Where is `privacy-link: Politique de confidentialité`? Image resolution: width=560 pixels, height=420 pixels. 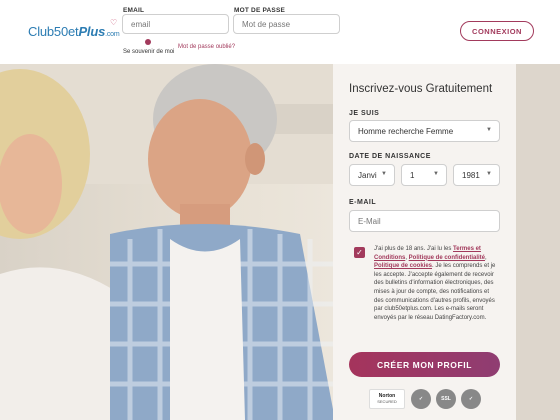 privacy-link: Politique de confidentialité is located at coordinates (447, 258).